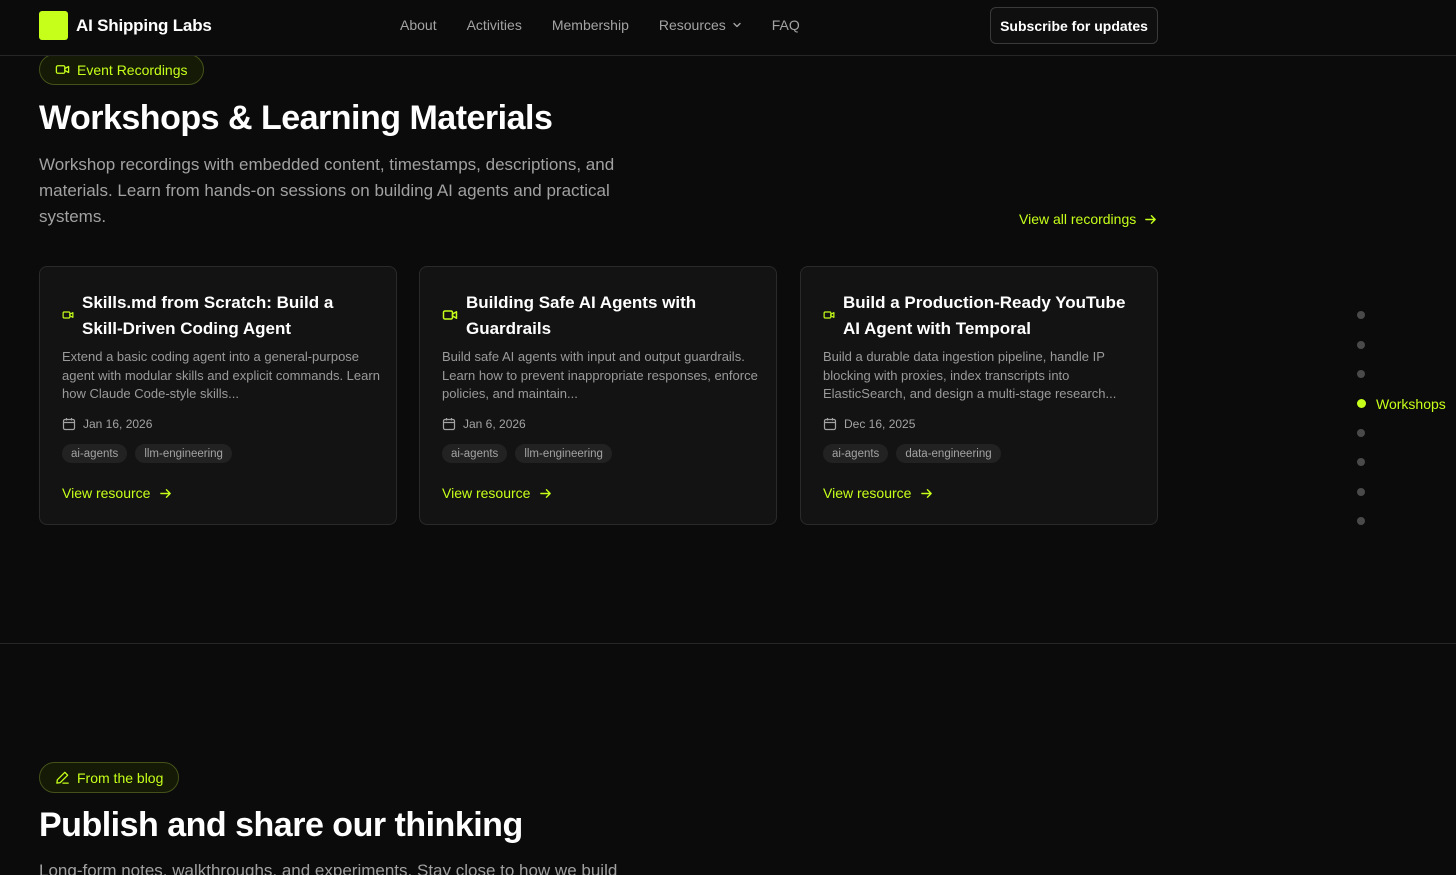 The height and width of the screenshot is (875, 1456). I want to click on badge-label: Event Recordings, so click(132, 69).